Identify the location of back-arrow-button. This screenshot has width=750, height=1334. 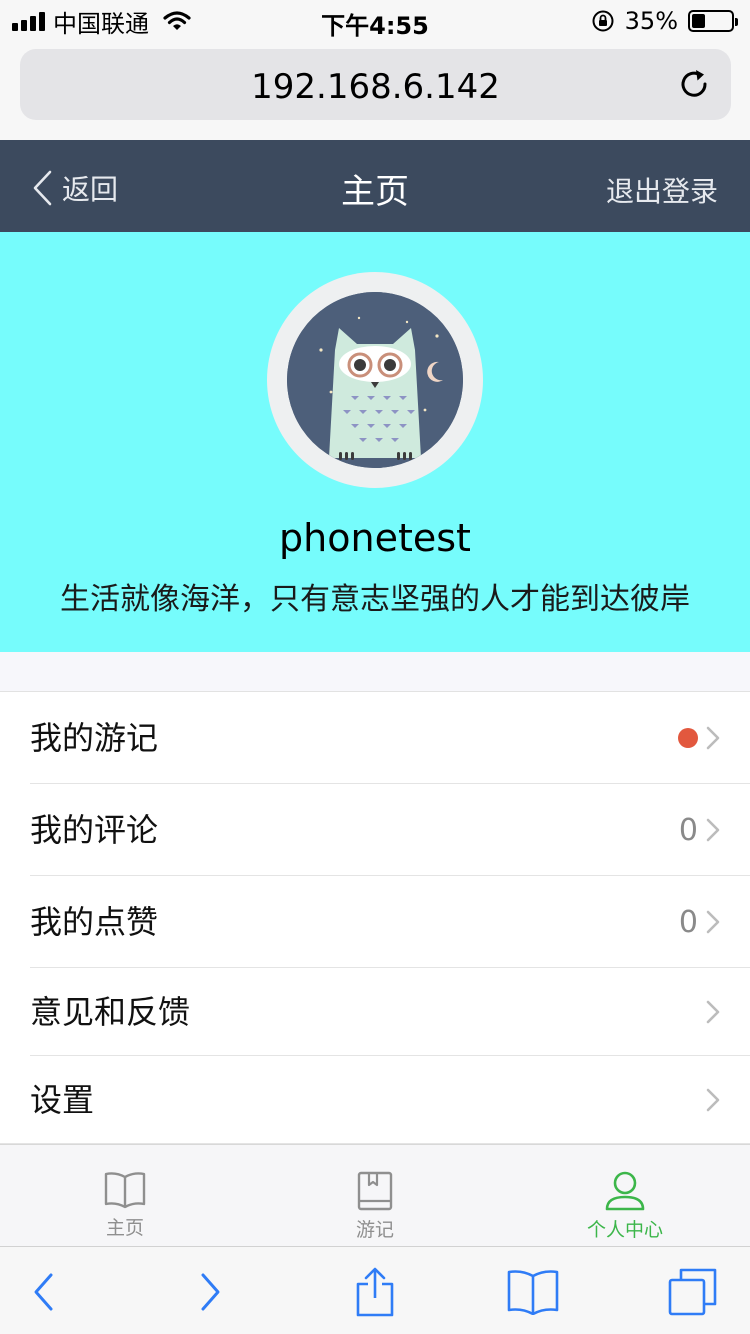
(43, 1292).